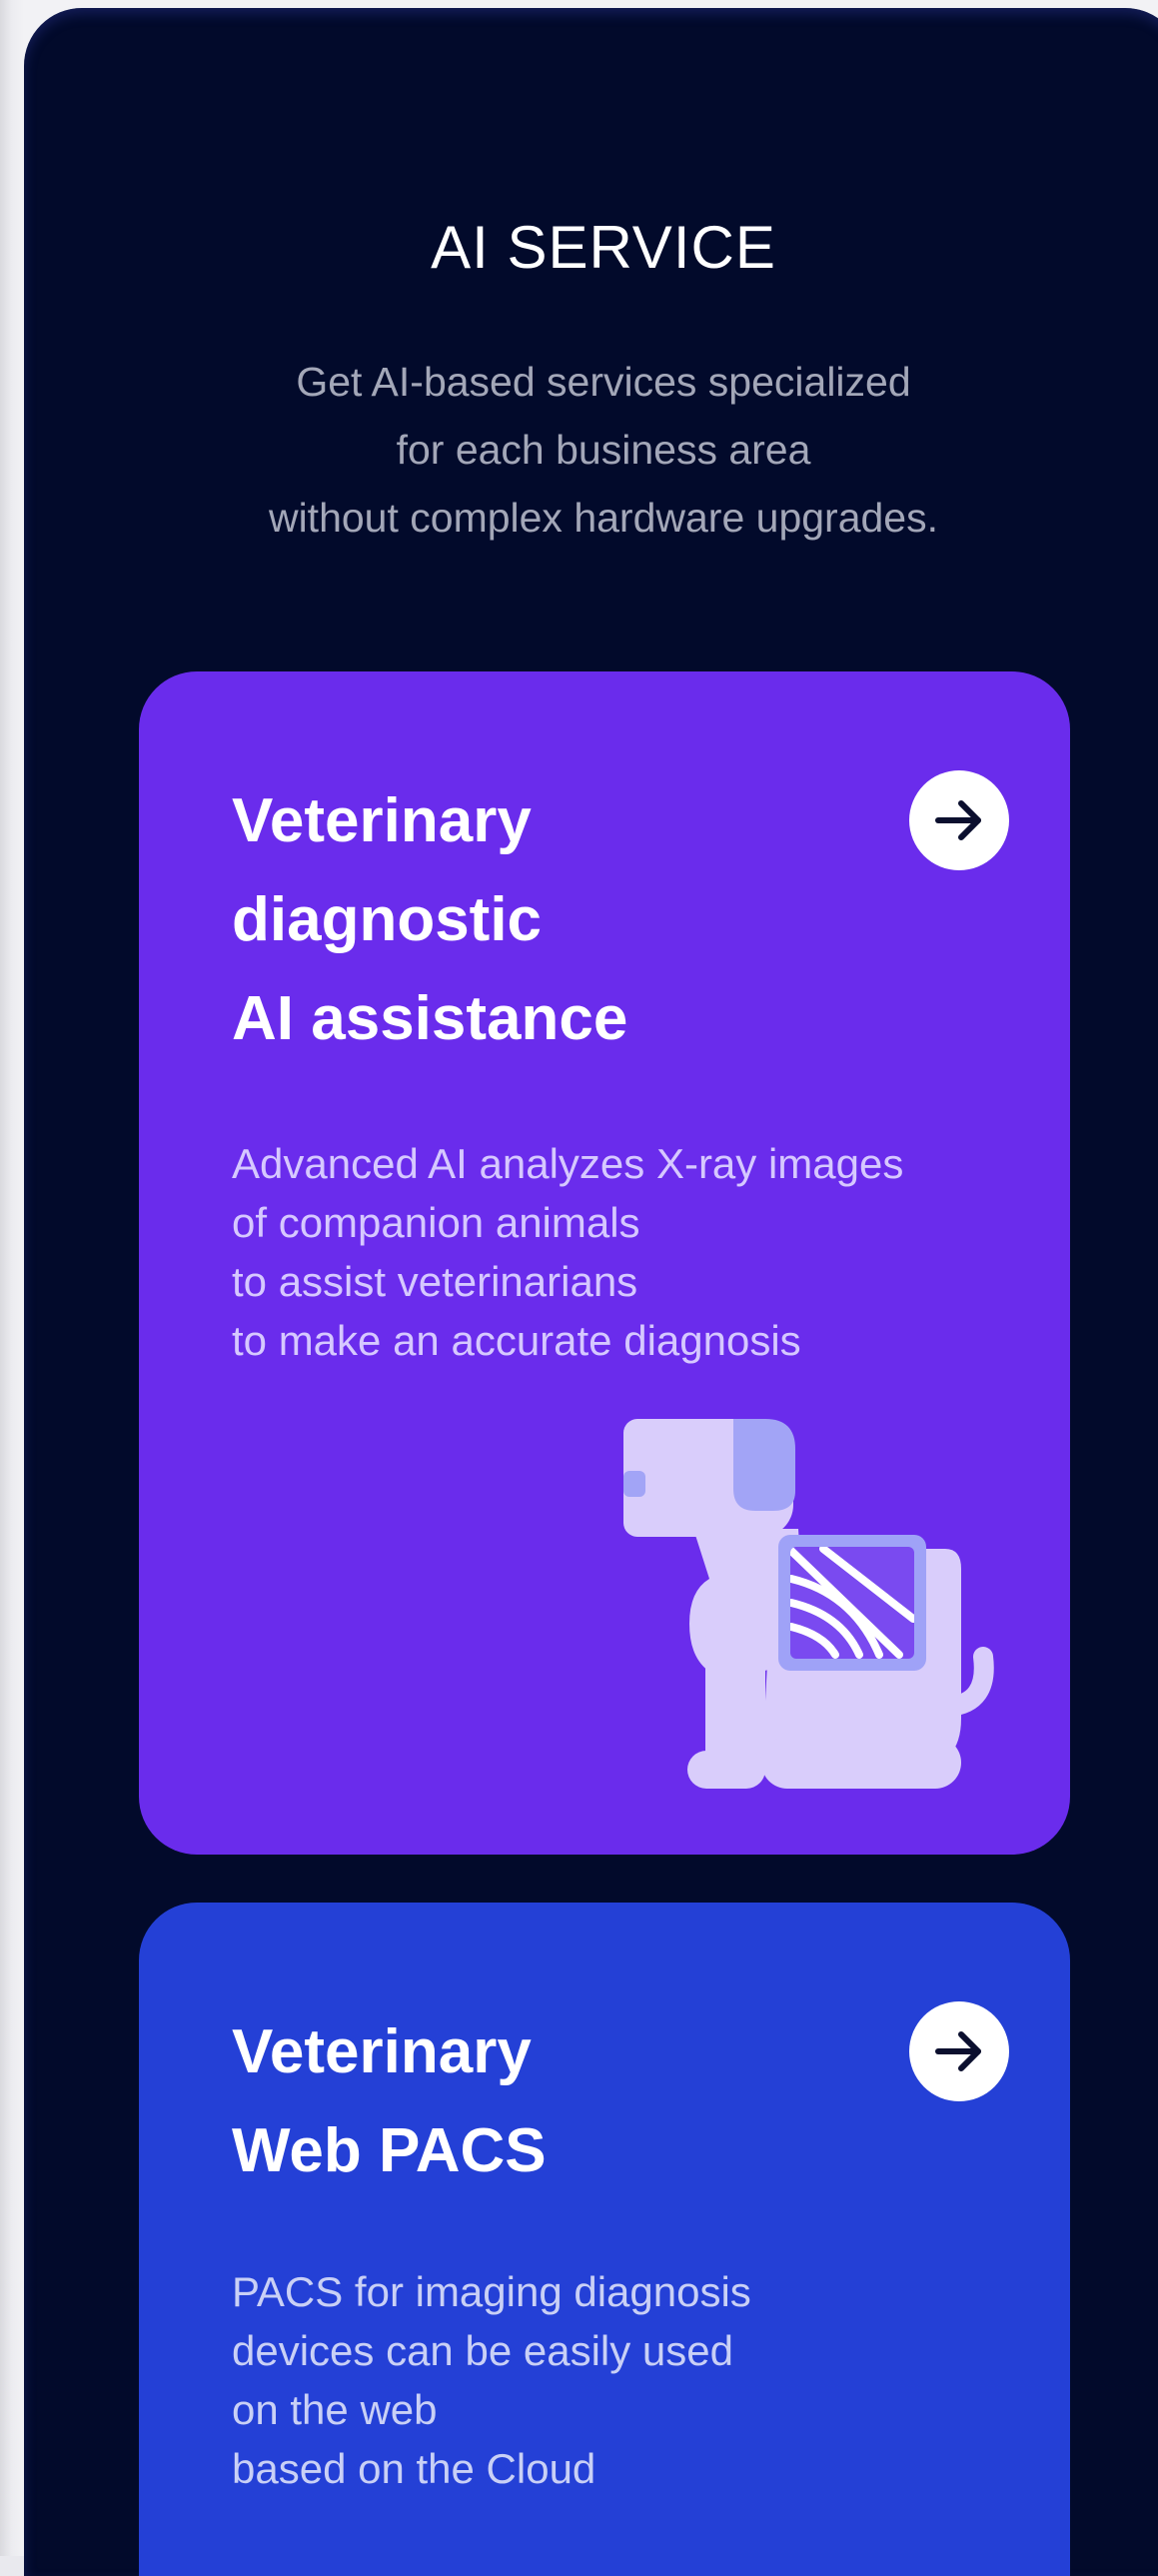  Describe the element at coordinates (603, 247) in the screenshot. I see `section-title: AI SERVICE` at that location.